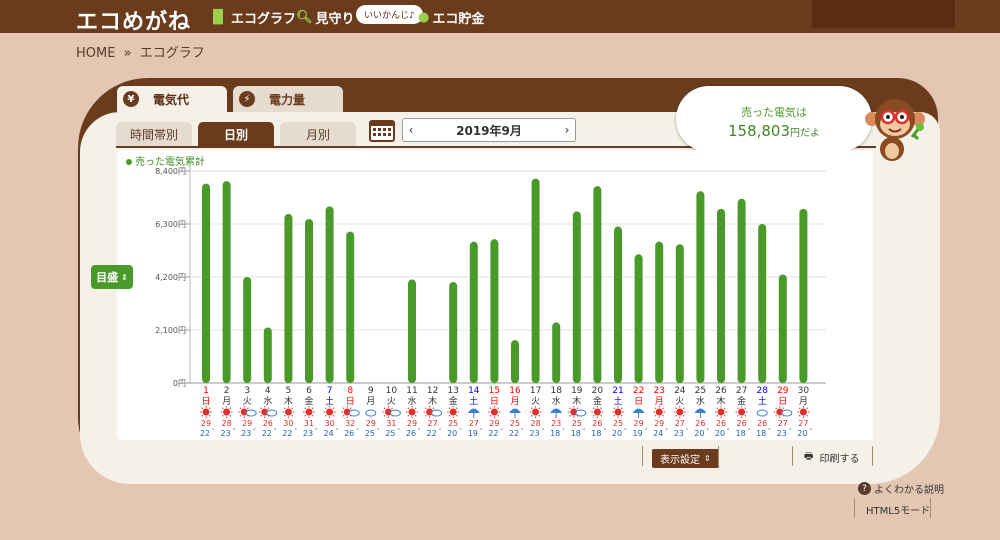 The height and width of the screenshot is (540, 1000). I want to click on x-day-label: 6, so click(309, 391).